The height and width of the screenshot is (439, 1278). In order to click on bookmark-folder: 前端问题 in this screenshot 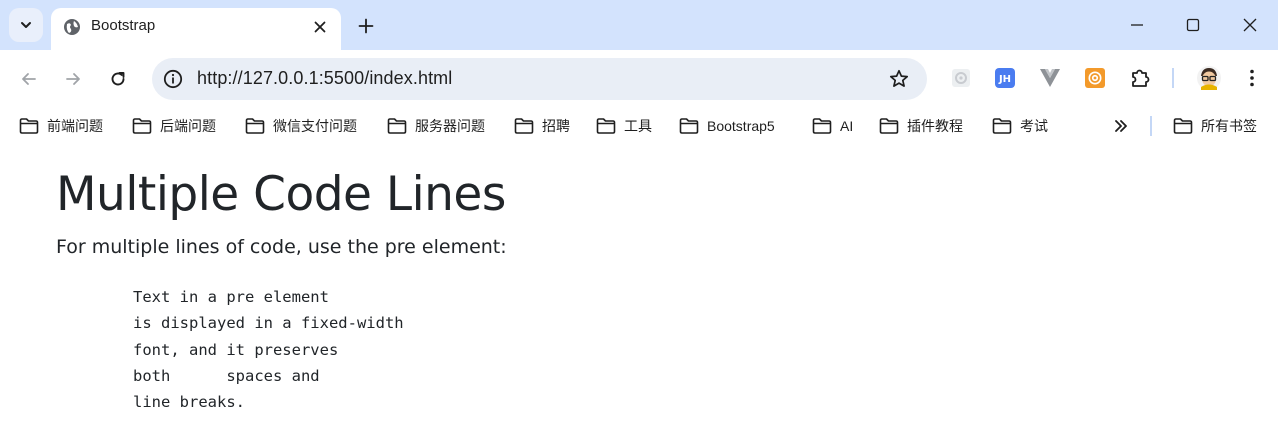, I will do `click(61, 126)`.